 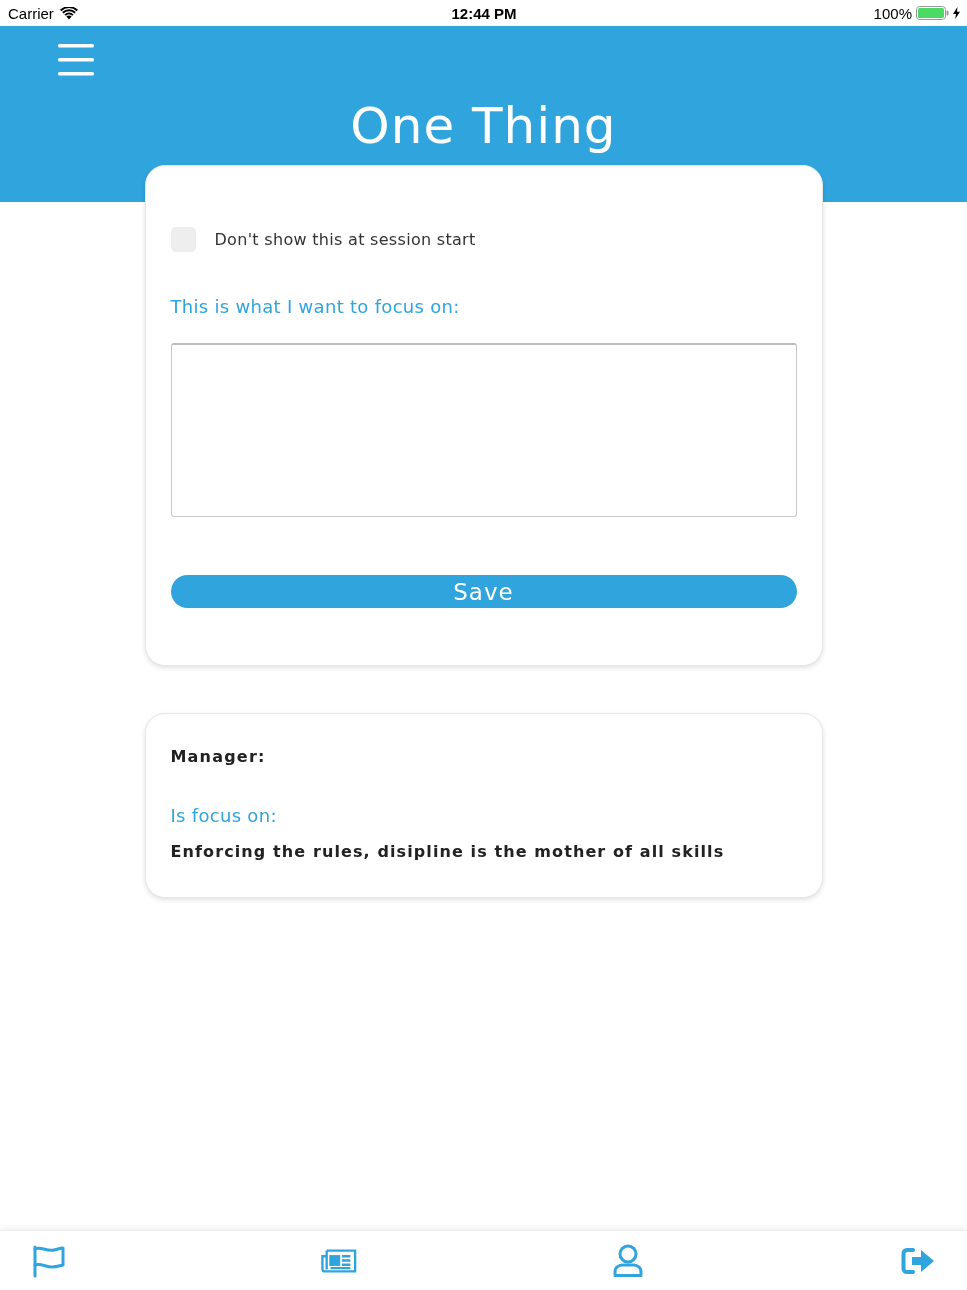 I want to click on manager-heading: Manager:, so click(x=218, y=757).